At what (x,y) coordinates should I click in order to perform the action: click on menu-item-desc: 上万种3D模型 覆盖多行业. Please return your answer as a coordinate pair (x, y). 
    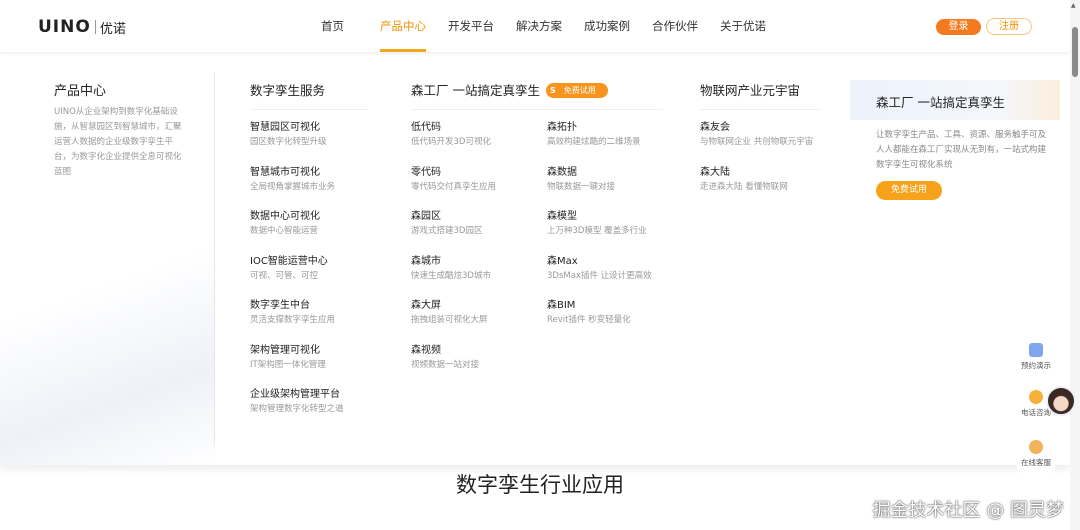
    Looking at the image, I should click on (597, 231).